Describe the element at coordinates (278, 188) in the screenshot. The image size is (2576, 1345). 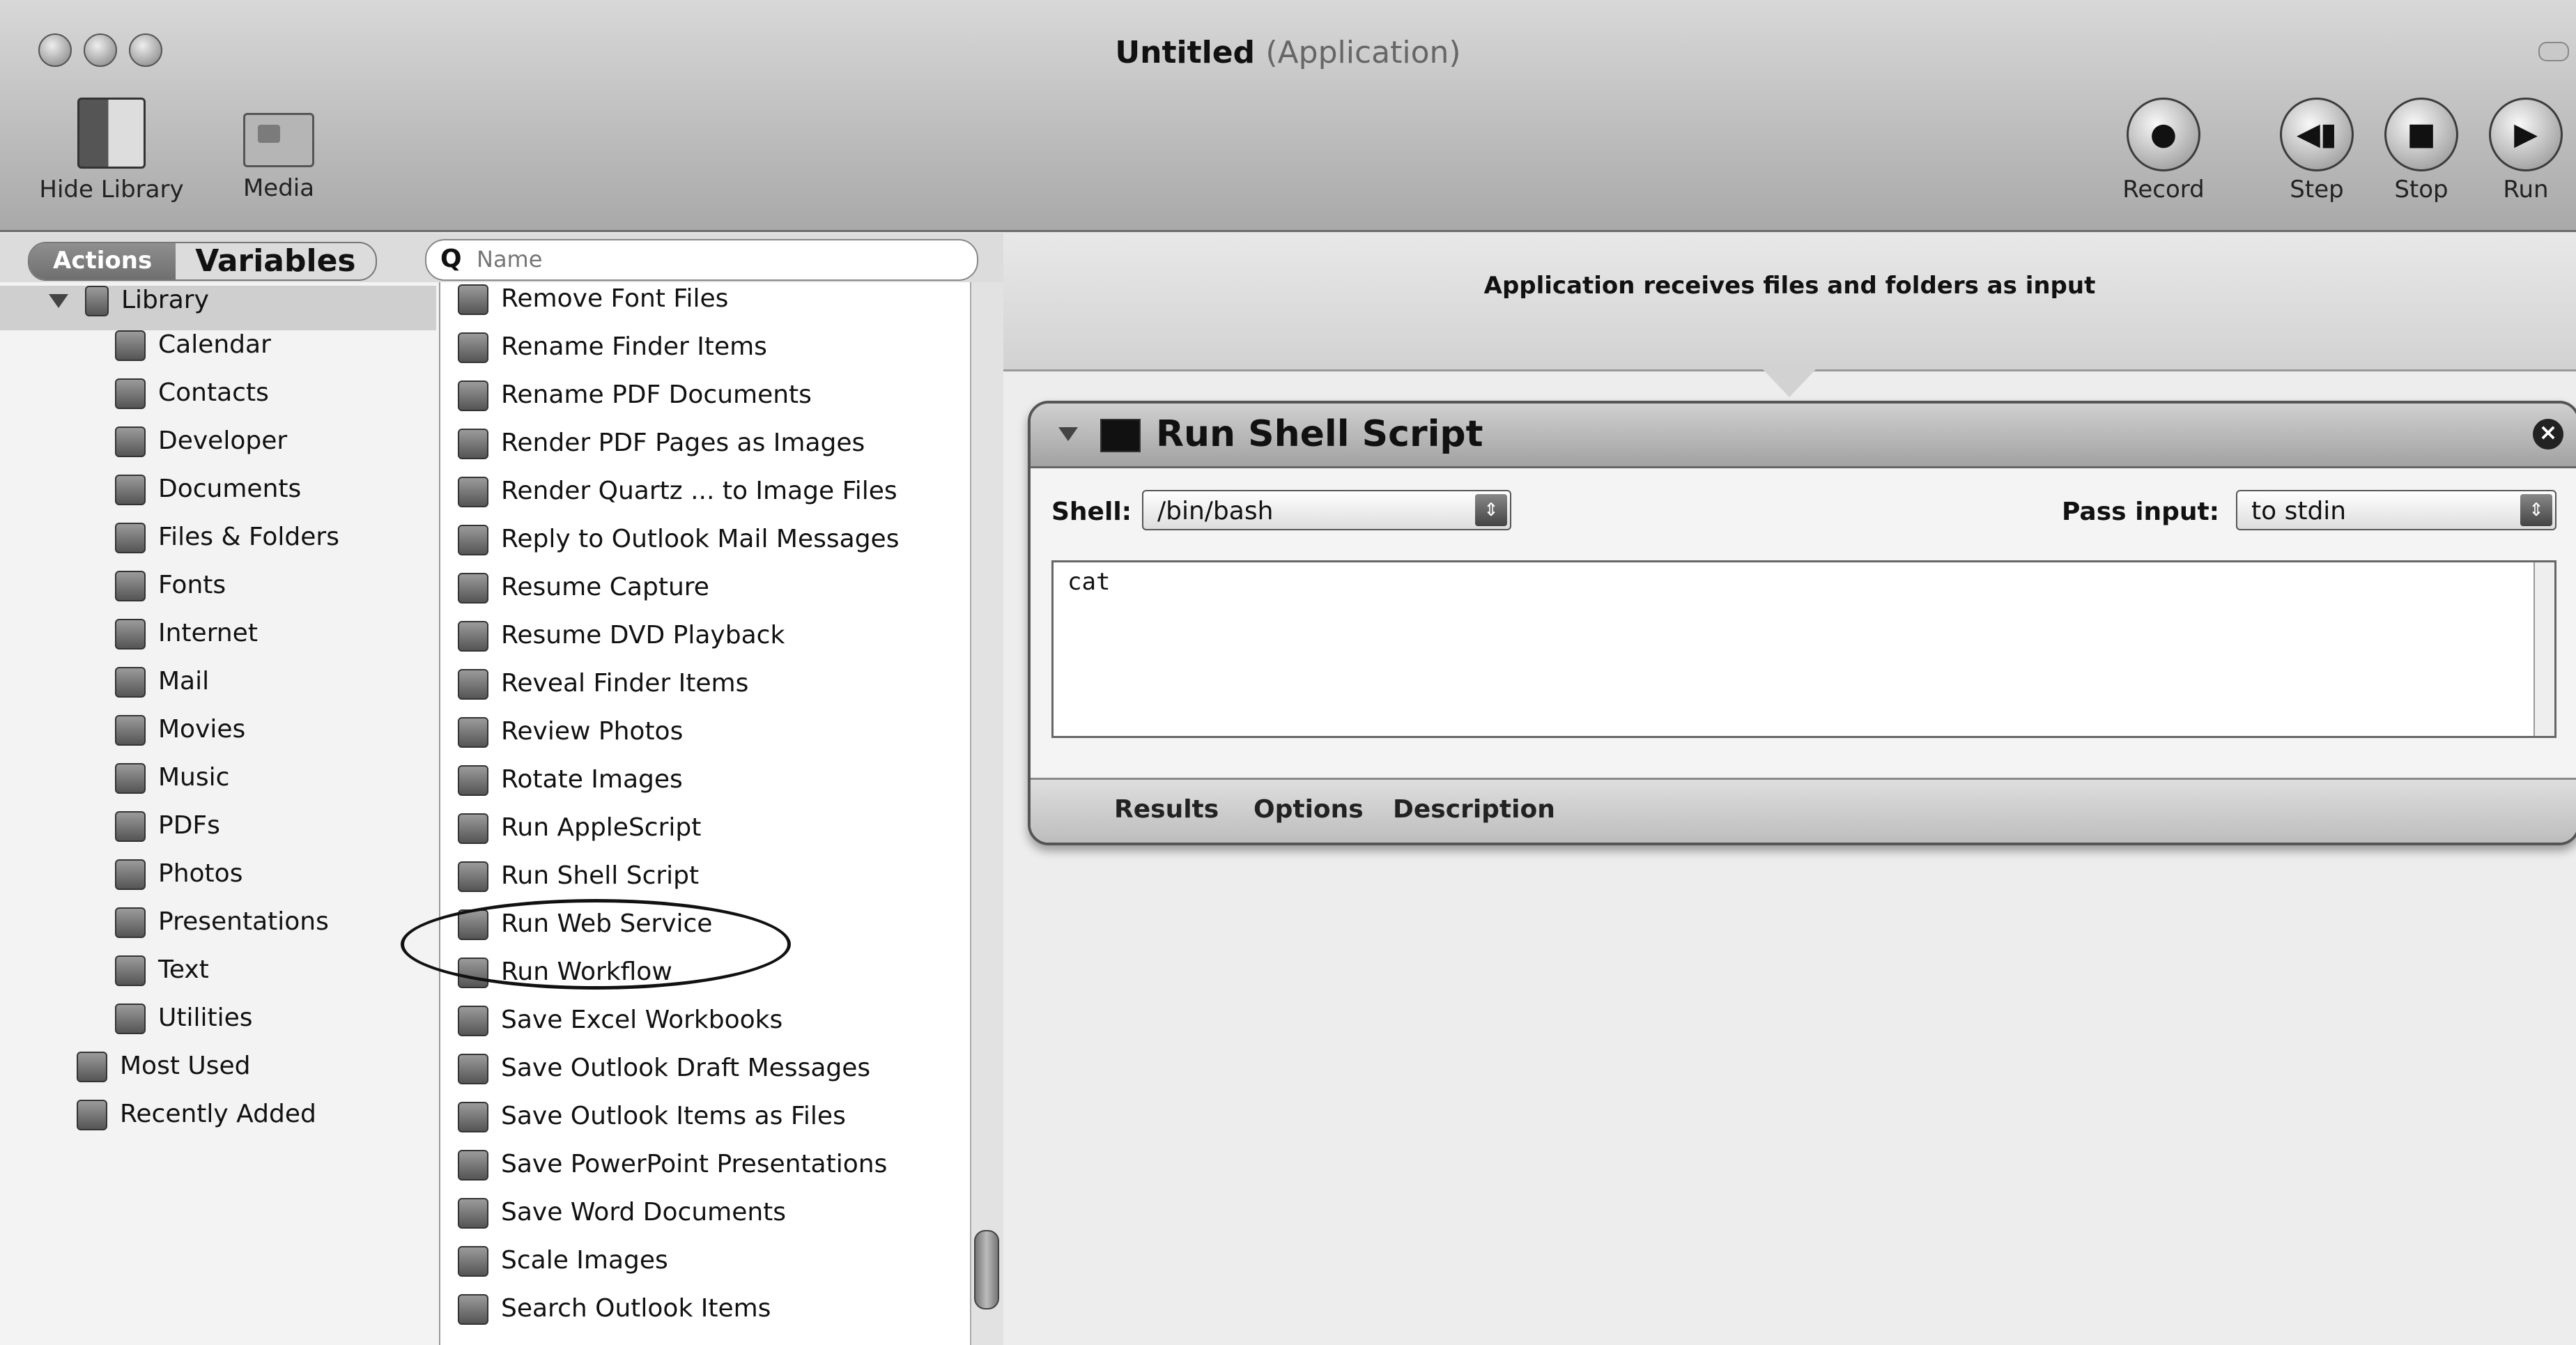
I see `media-label: Media` at that location.